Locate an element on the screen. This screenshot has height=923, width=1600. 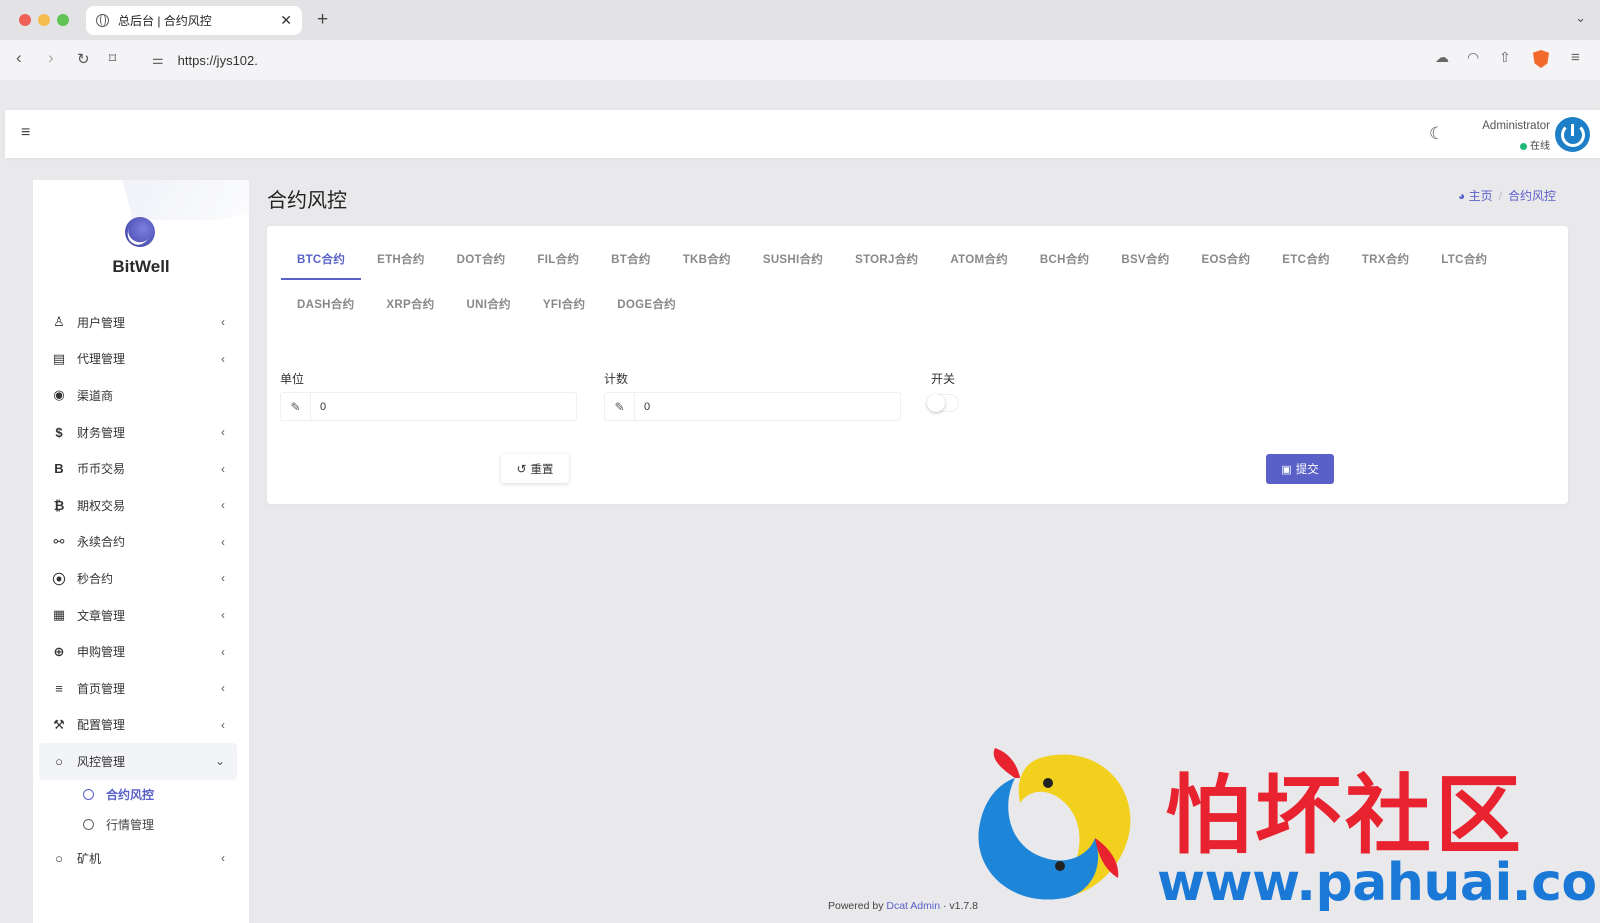
sidebar-item: B 币币交易 ‹ is located at coordinates (138, 468).